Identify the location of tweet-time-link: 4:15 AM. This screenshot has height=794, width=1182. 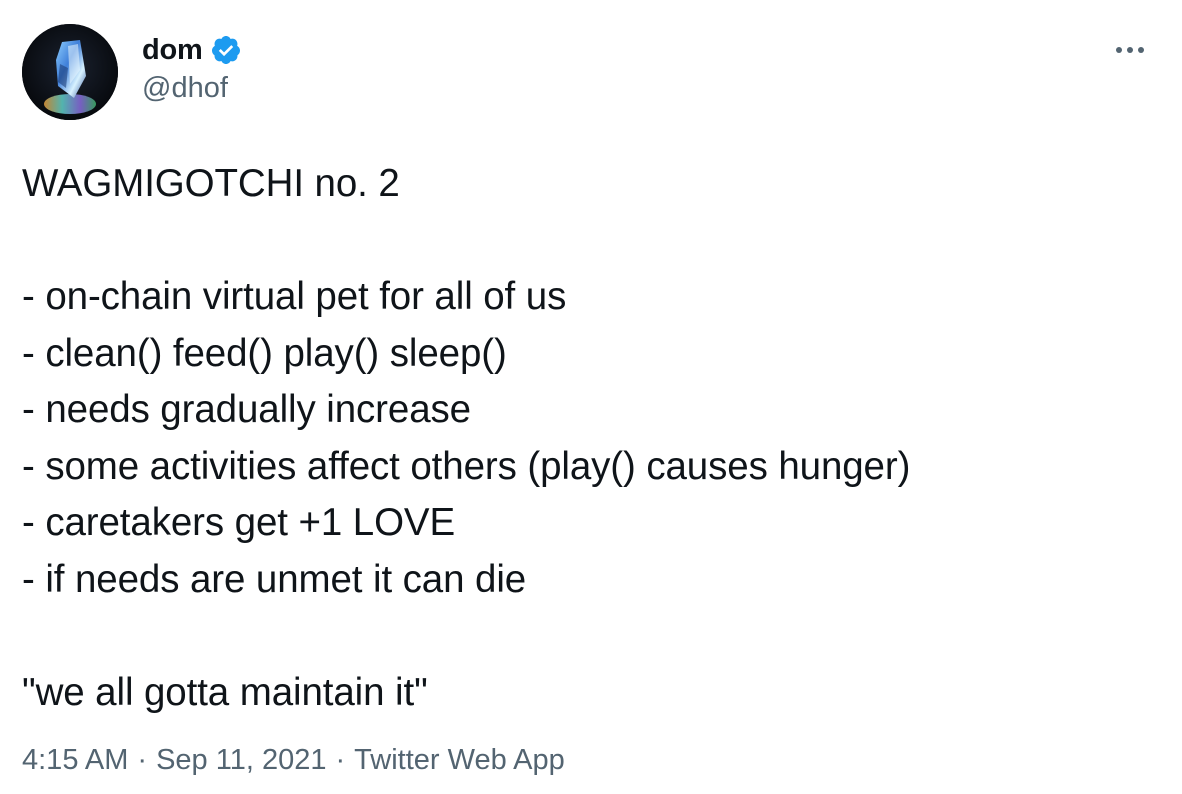
(75, 760).